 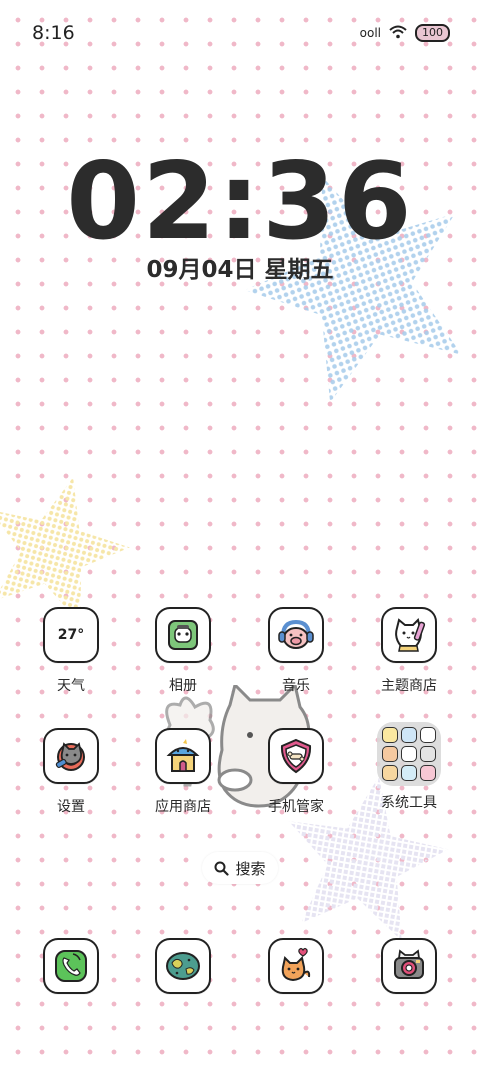 What do you see at coordinates (296, 635) in the screenshot?
I see `music-pig-icon` at bounding box center [296, 635].